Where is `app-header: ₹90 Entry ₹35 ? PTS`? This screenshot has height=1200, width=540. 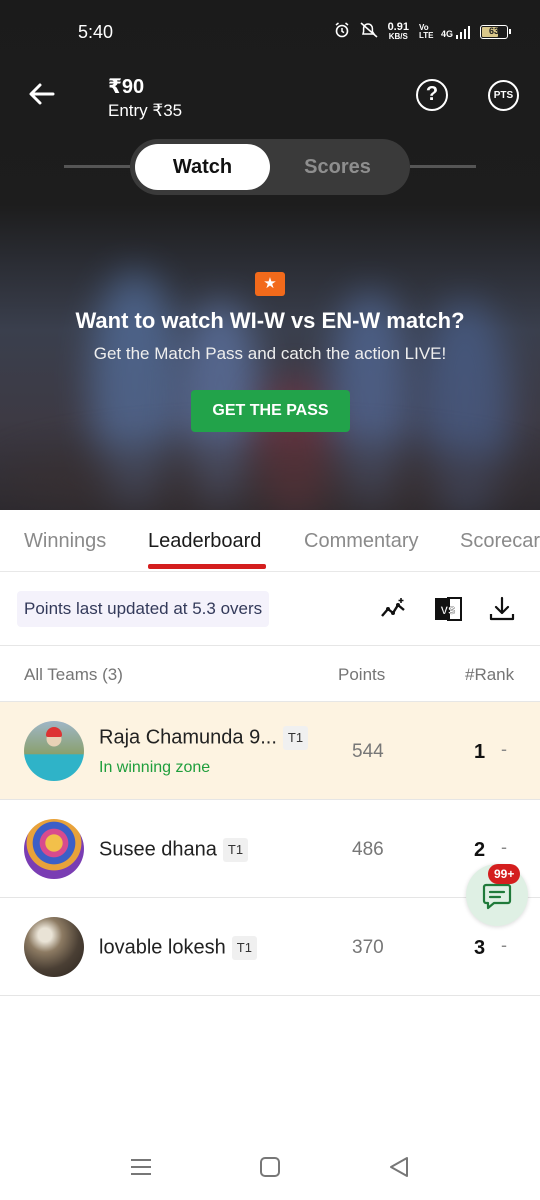 app-header: ₹90 Entry ₹35 ? PTS is located at coordinates (270, 101).